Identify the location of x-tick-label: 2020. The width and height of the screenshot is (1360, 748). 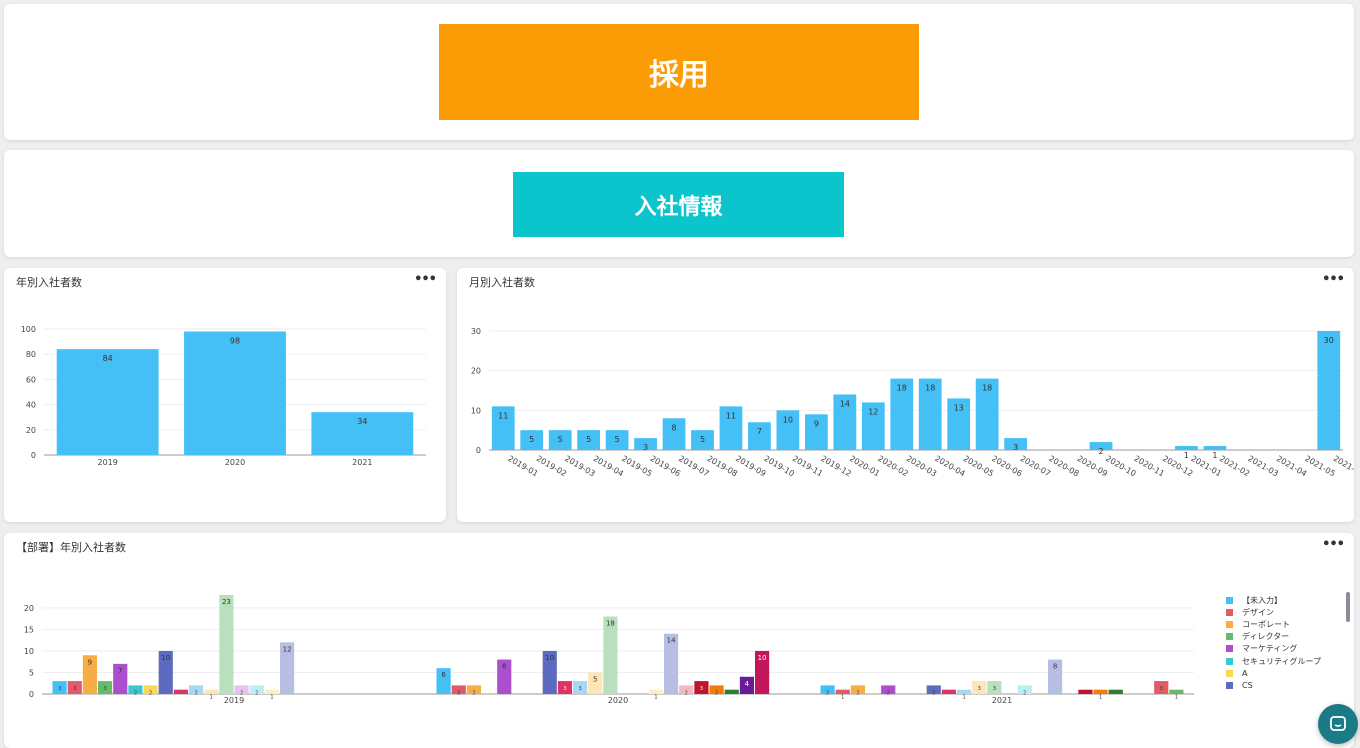
(618, 700).